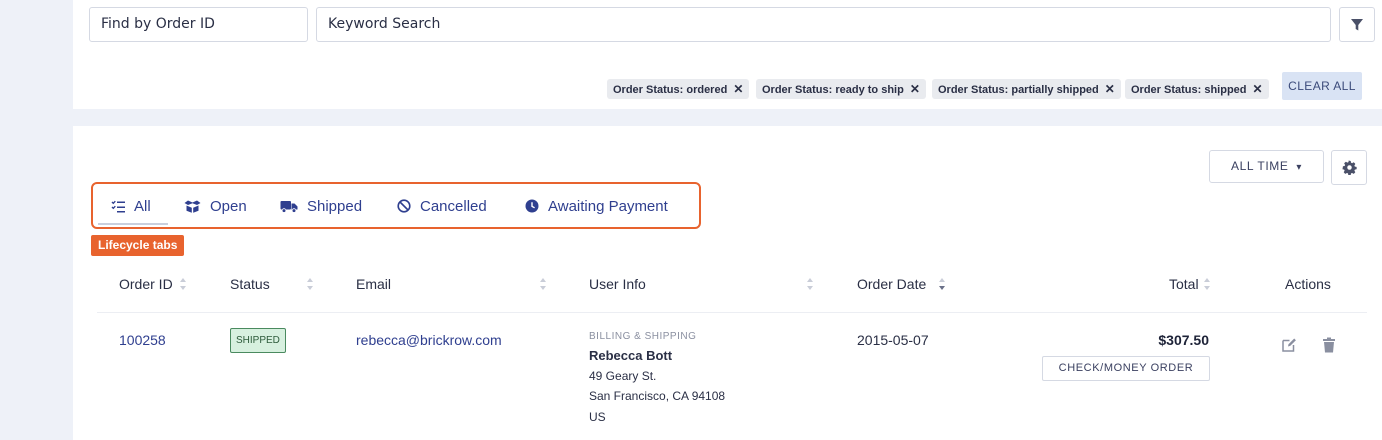 This screenshot has width=1382, height=440. What do you see at coordinates (192, 206) in the screenshot?
I see `open-box-icon` at bounding box center [192, 206].